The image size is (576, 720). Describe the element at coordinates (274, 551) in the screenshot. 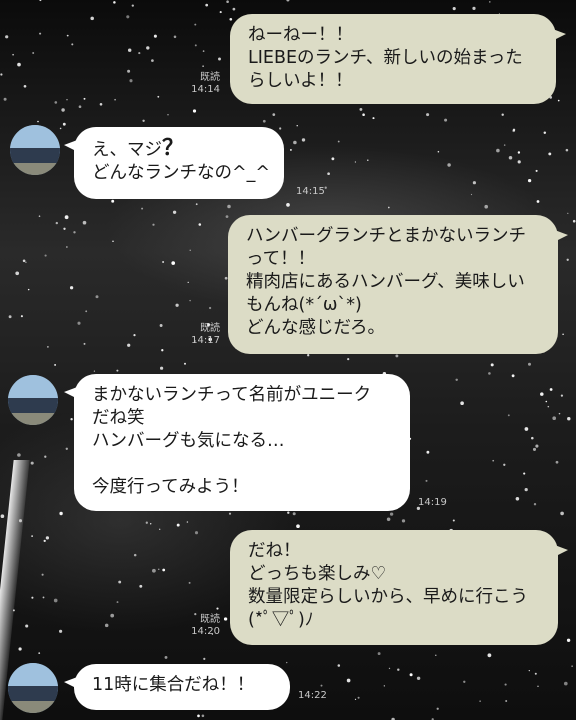

I see `message-line: だね！` at that location.